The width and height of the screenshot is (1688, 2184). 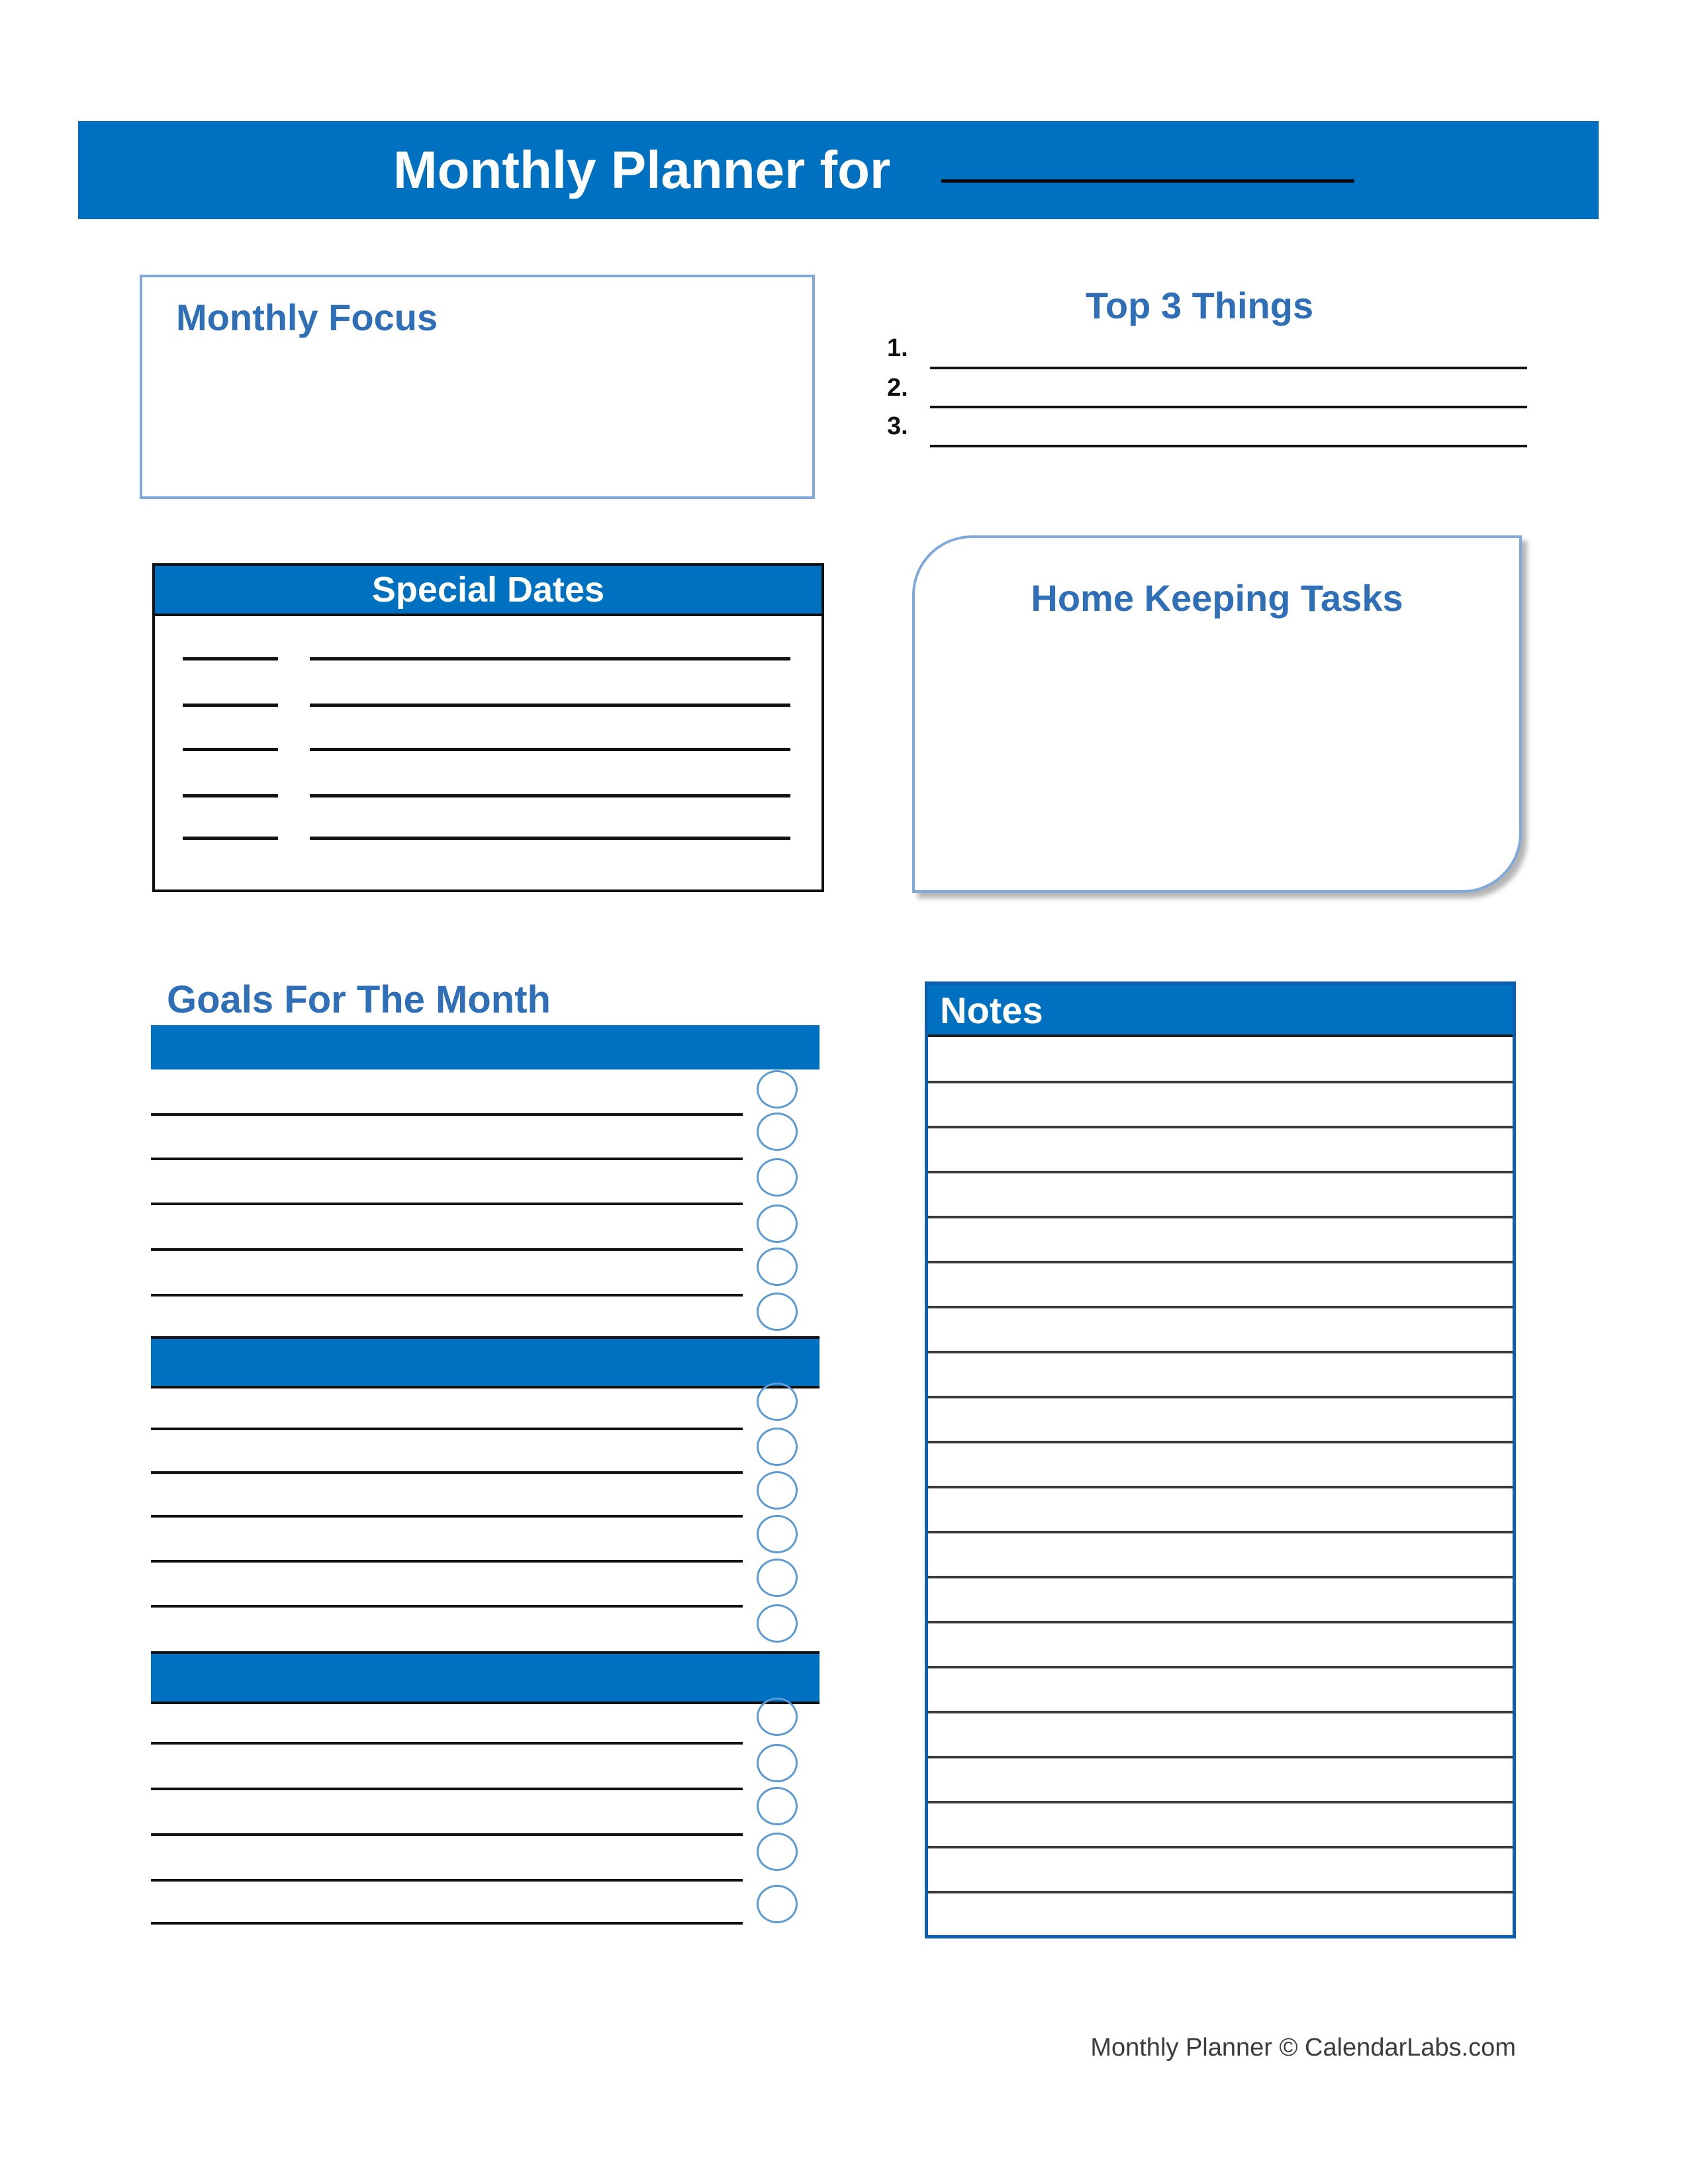 What do you see at coordinates (359, 1000) in the screenshot?
I see `goals-title: Goals For The Month` at bounding box center [359, 1000].